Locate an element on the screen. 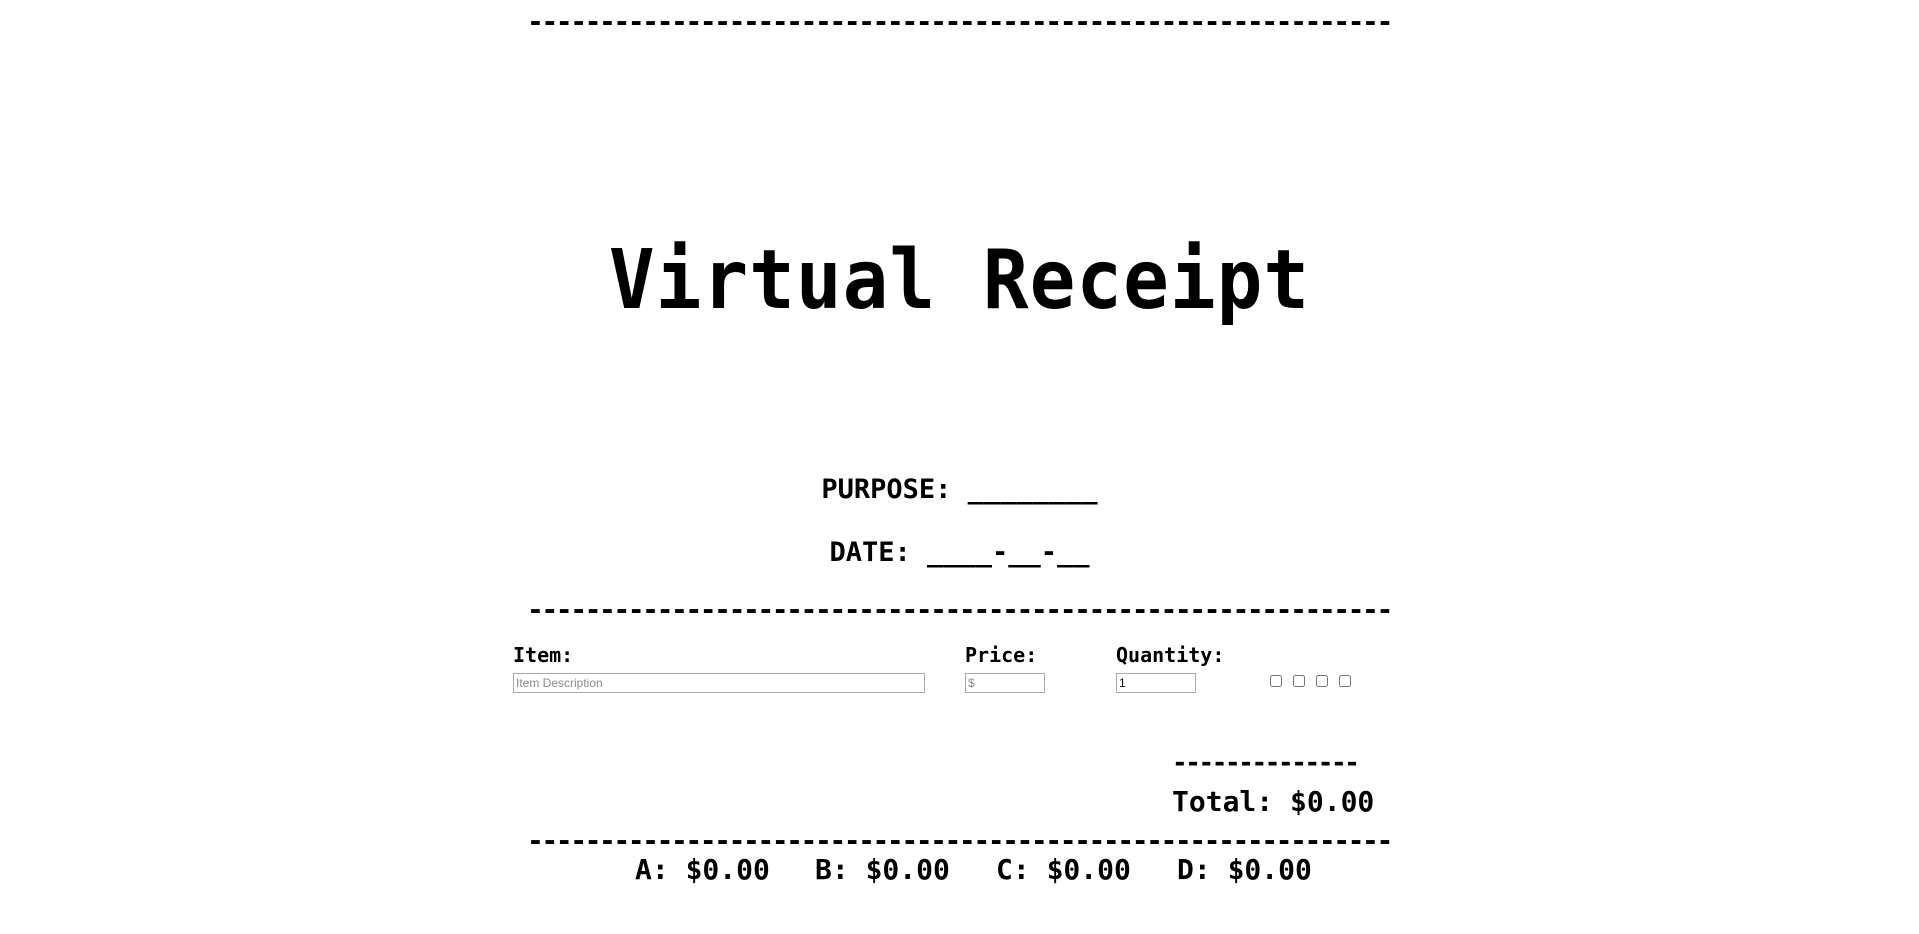 Image resolution: width=1919 pixels, height=934 pixels. split-a-amount: A: $0.00 is located at coordinates (702, 869).